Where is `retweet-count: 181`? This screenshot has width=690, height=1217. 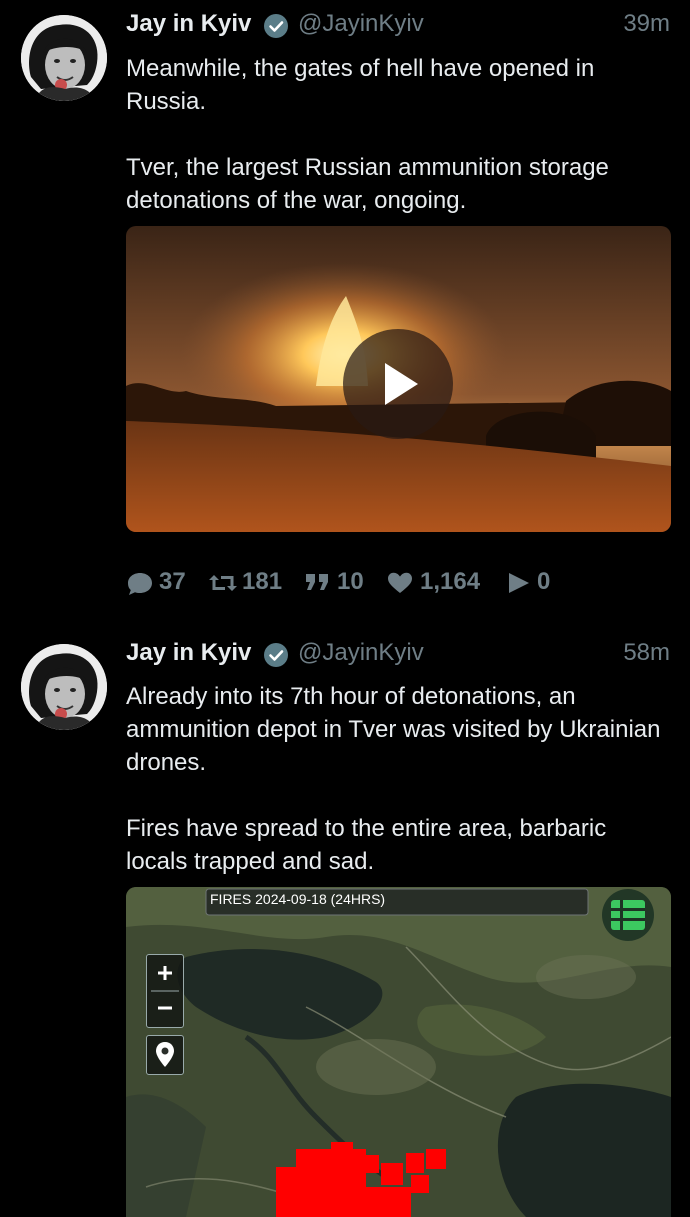 retweet-count: 181 is located at coordinates (262, 581).